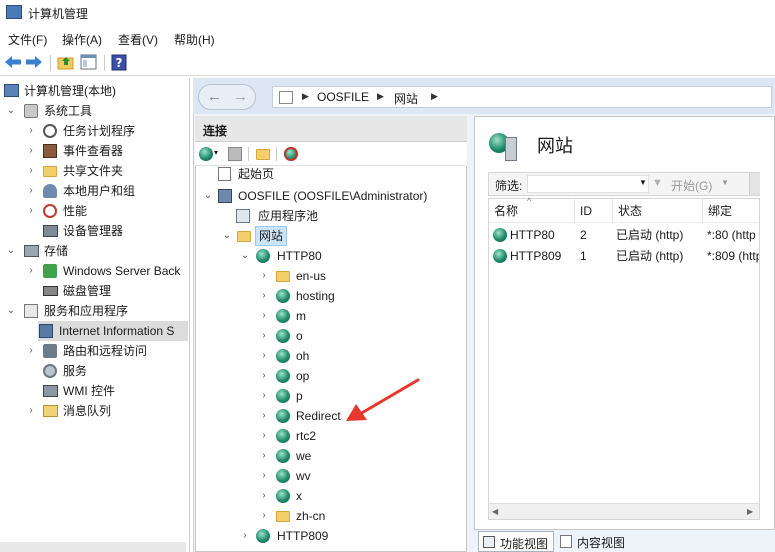 The width and height of the screenshot is (775, 552). What do you see at coordinates (93, 547) in the screenshot?
I see `horizontal-scrollbar` at bounding box center [93, 547].